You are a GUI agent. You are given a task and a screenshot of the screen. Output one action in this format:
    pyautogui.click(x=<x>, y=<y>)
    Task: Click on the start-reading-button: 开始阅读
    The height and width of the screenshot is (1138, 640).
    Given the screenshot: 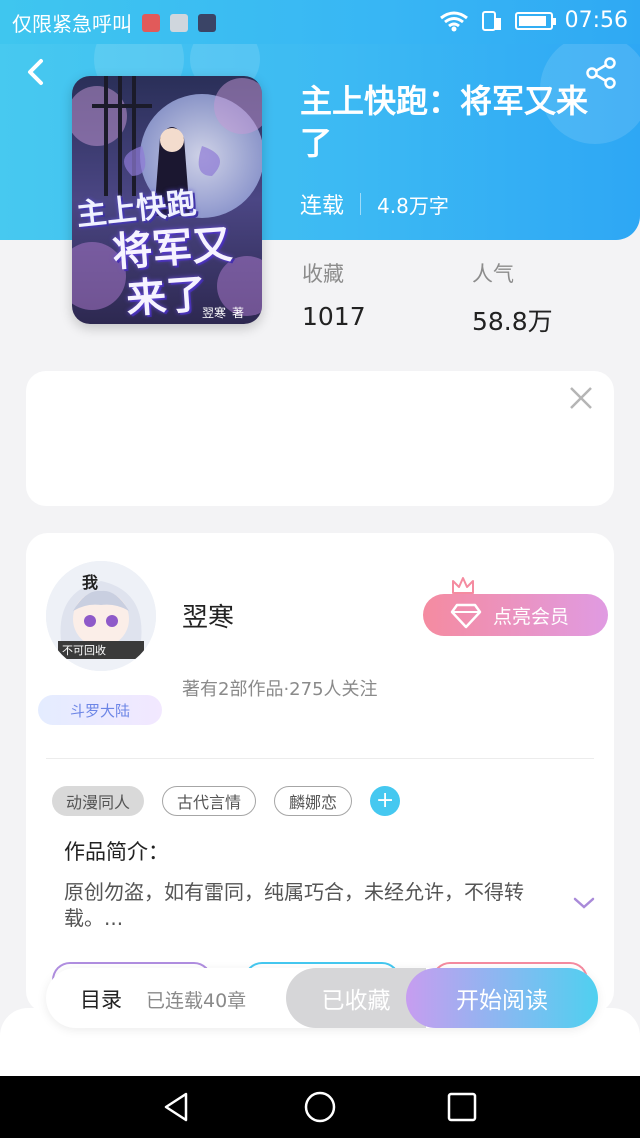 What is the action you would take?
    pyautogui.click(x=502, y=998)
    